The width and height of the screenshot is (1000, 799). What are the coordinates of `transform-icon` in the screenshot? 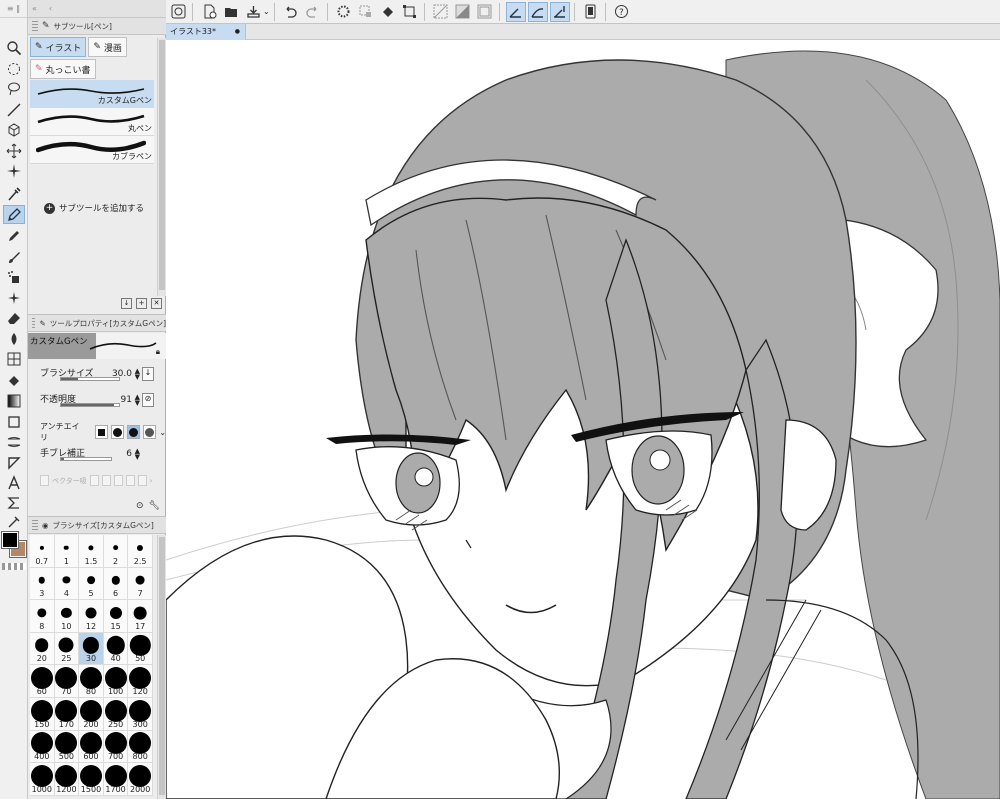 It's located at (410, 12).